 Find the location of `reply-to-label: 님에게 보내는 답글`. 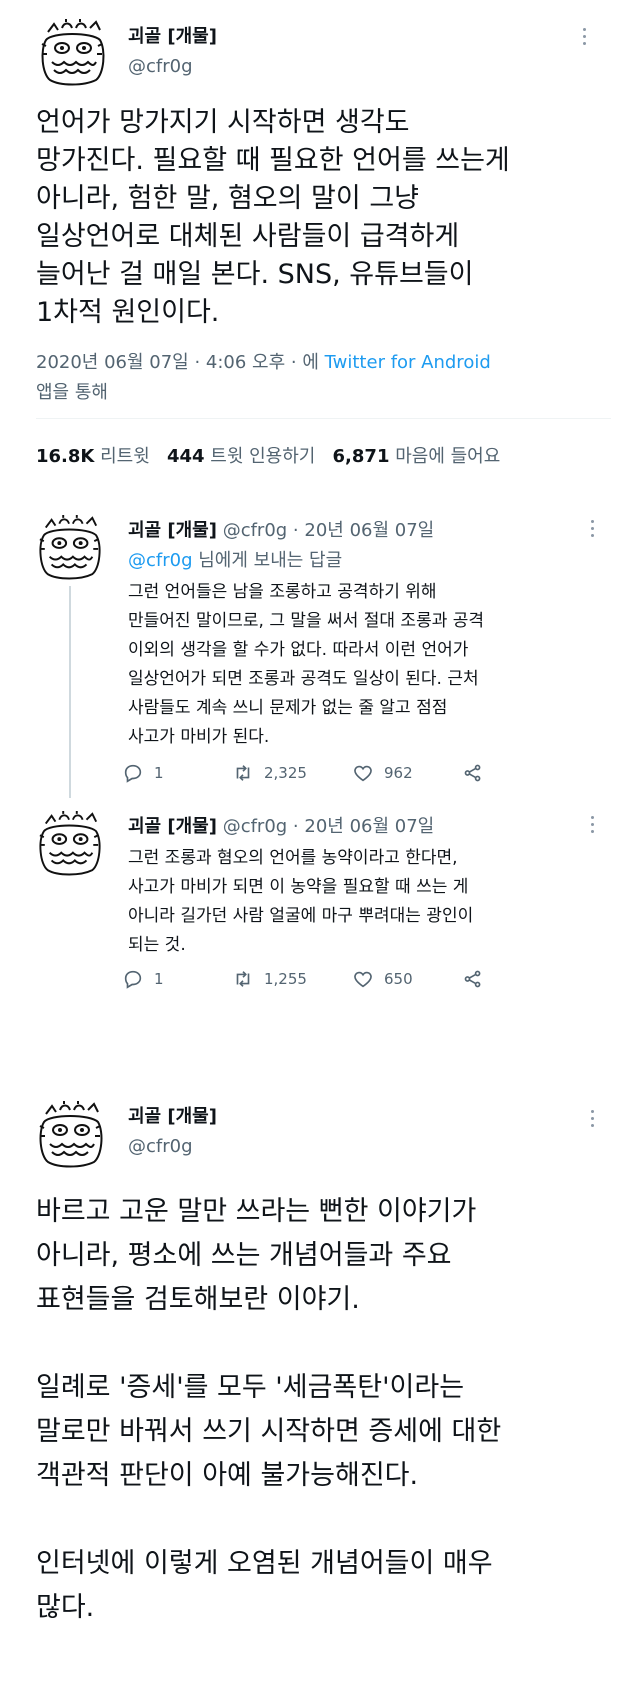

reply-to-label: 님에게 보내는 답글 is located at coordinates (270, 560).